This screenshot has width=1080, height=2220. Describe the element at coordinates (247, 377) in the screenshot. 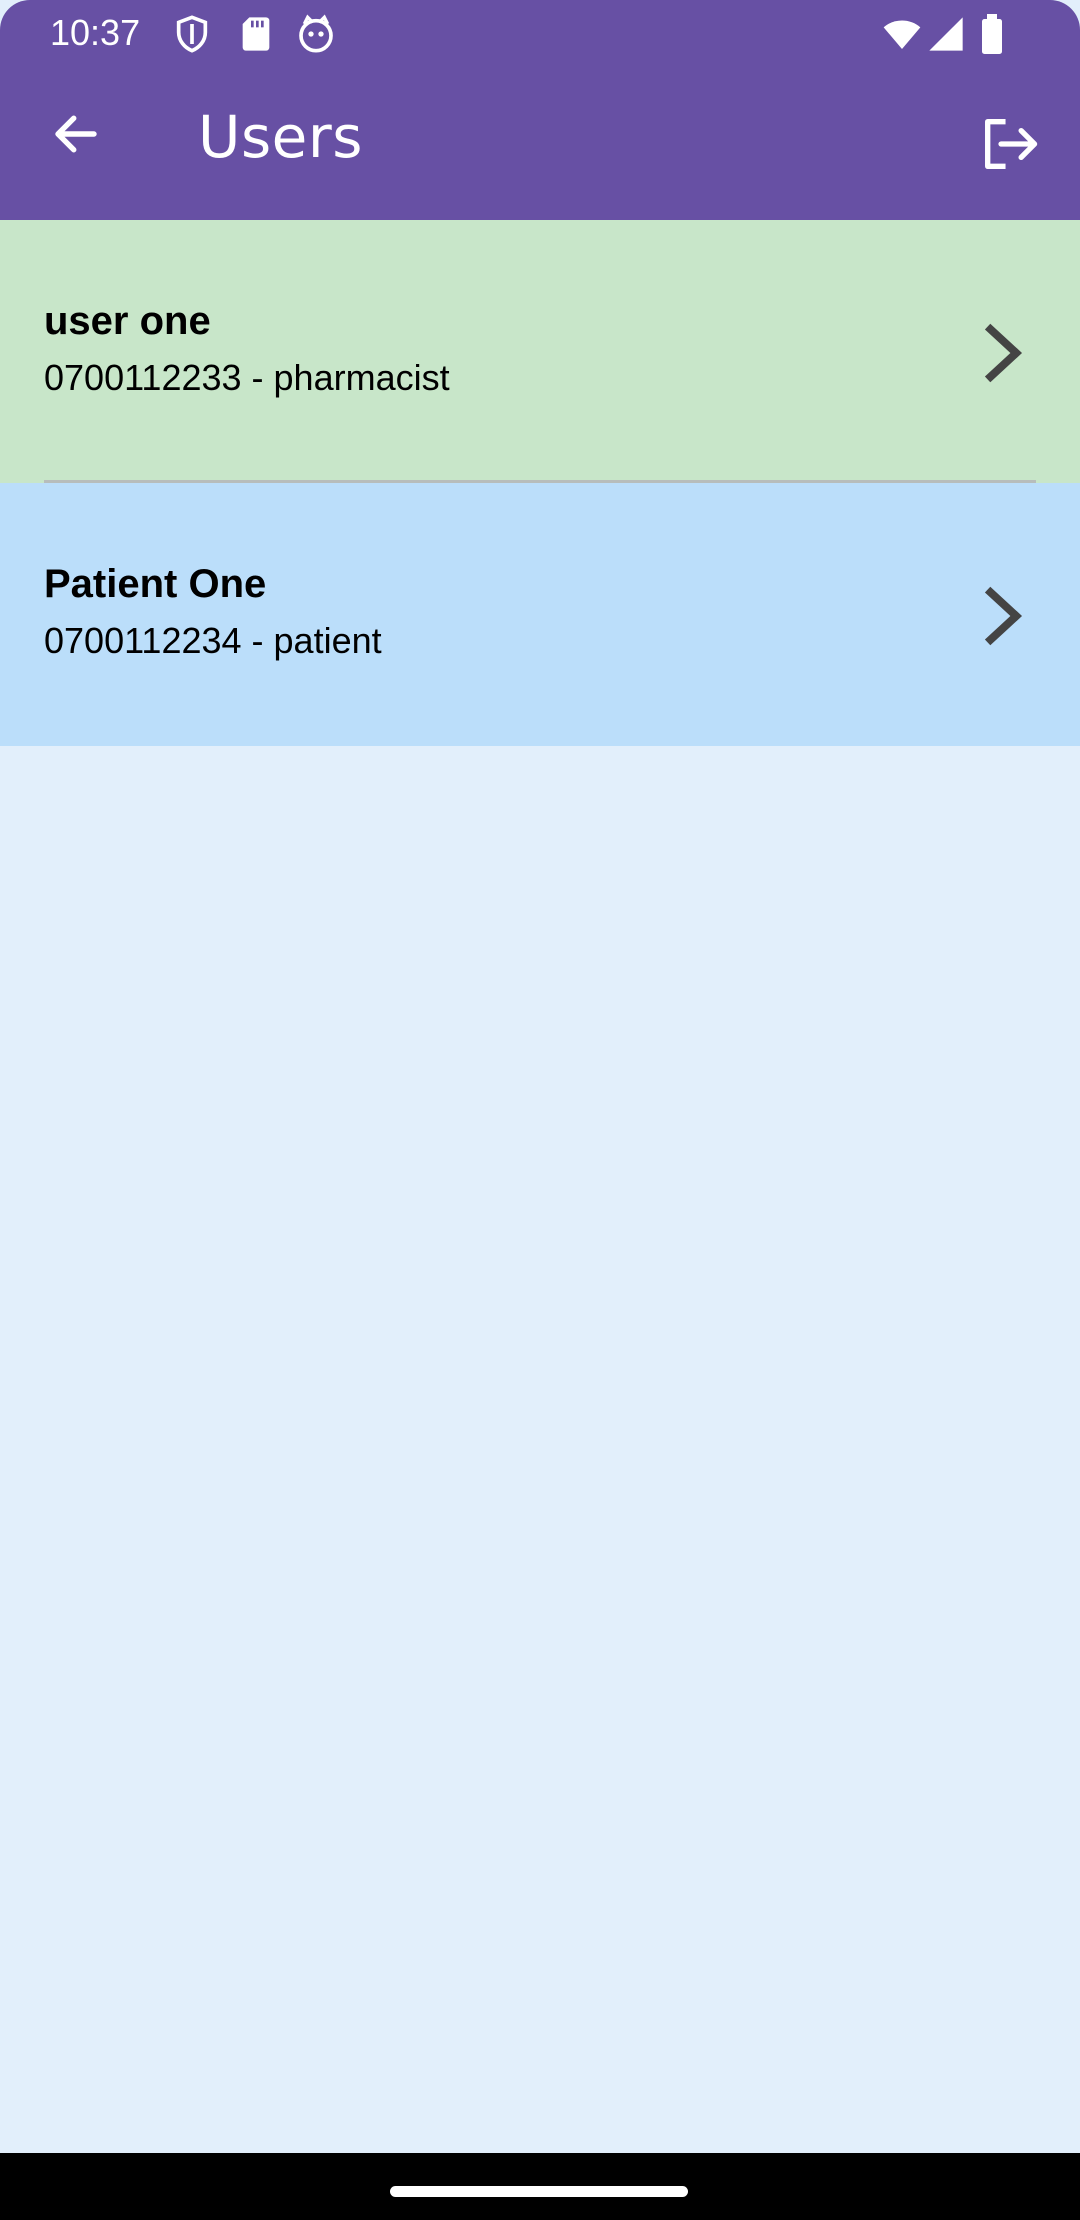

I see `user-phone-role: 0700112233 - pharmacist` at that location.